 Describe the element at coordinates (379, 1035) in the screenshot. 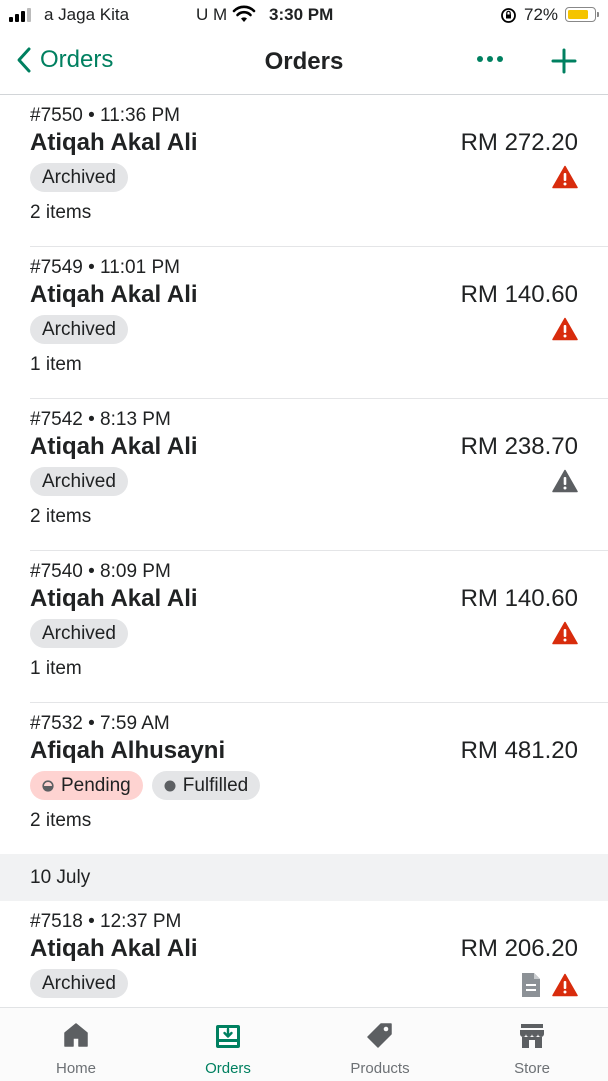

I see `tag-icon` at that location.